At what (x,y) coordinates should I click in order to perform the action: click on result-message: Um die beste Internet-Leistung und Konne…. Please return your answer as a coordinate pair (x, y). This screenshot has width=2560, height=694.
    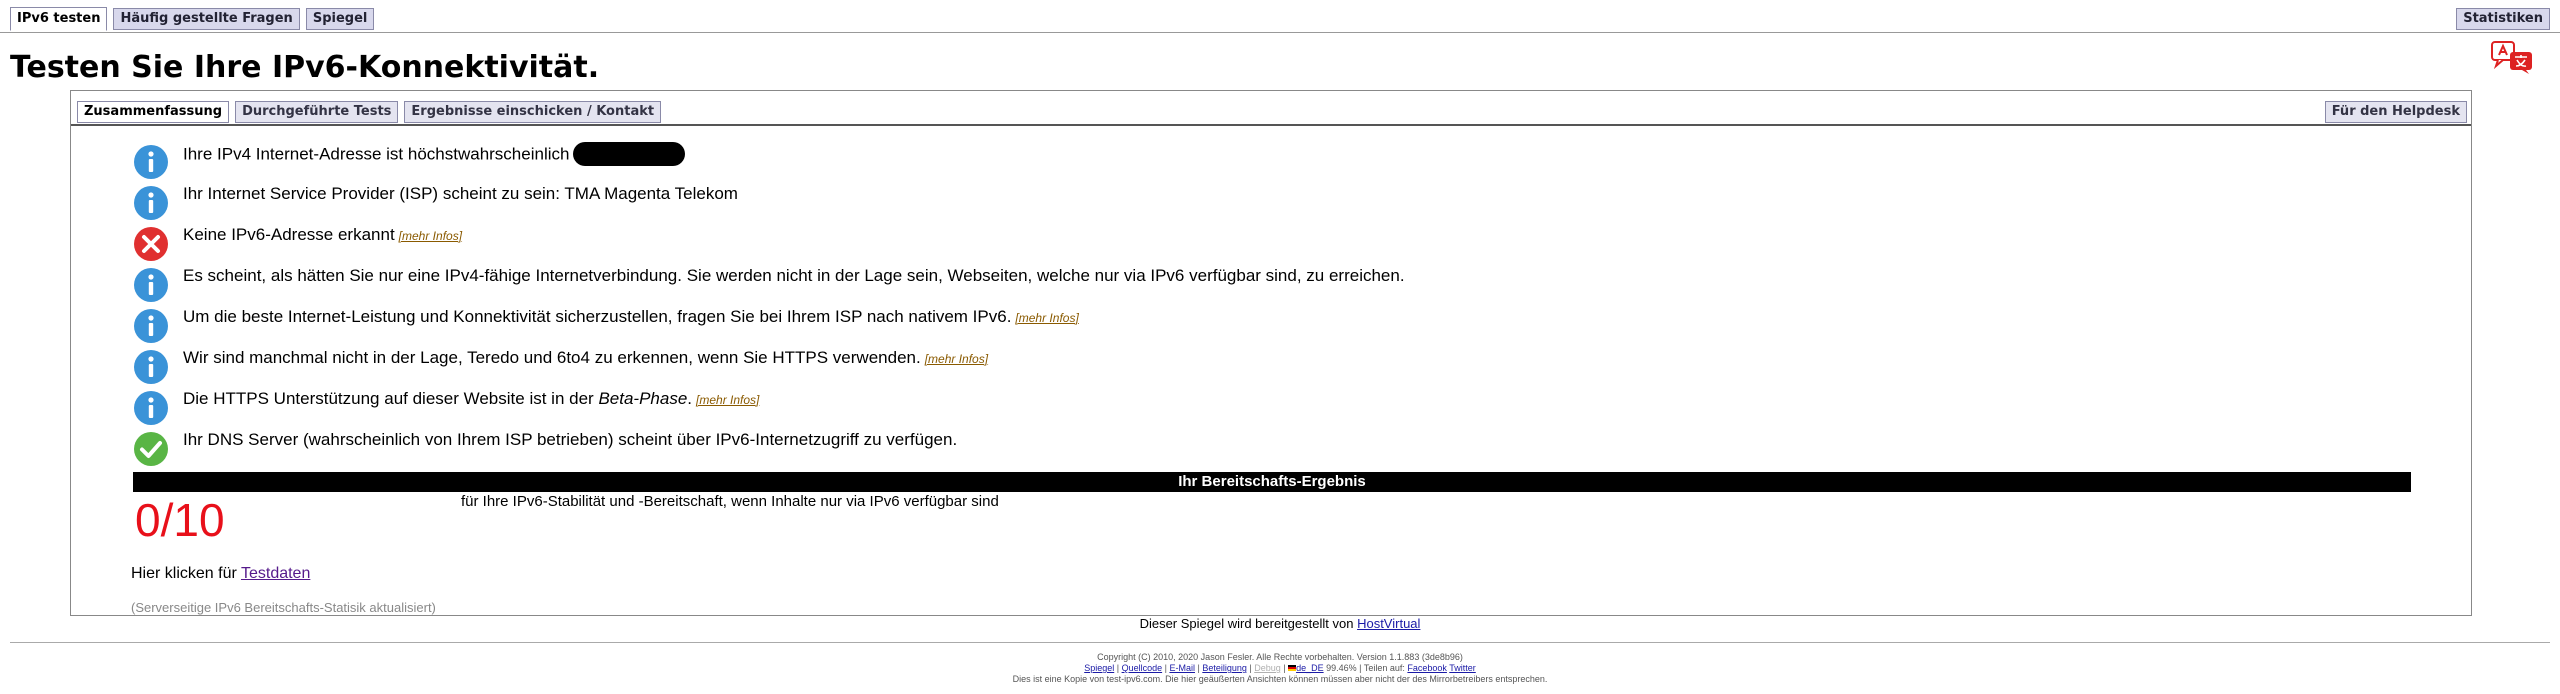
    Looking at the image, I should click on (631, 317).